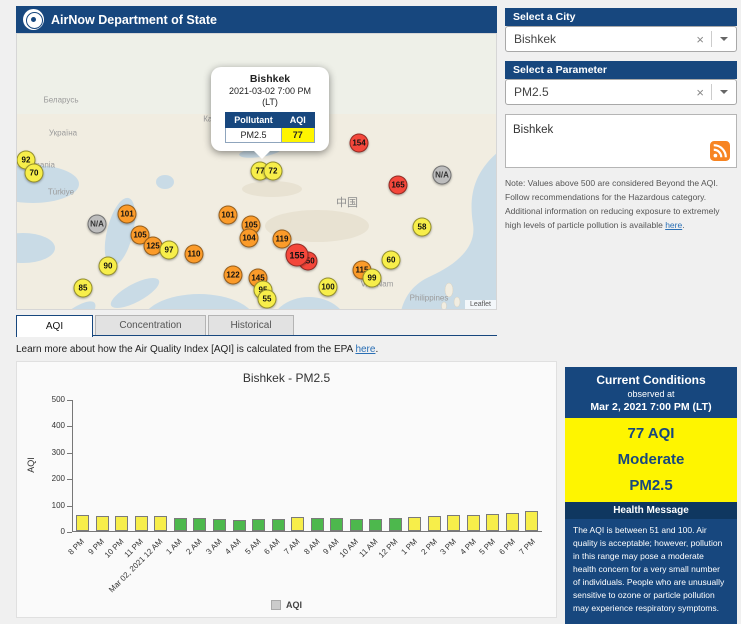 This screenshot has width=741, height=624. What do you see at coordinates (58, 426) in the screenshot?
I see `y-axis-tick: 400` at bounding box center [58, 426].